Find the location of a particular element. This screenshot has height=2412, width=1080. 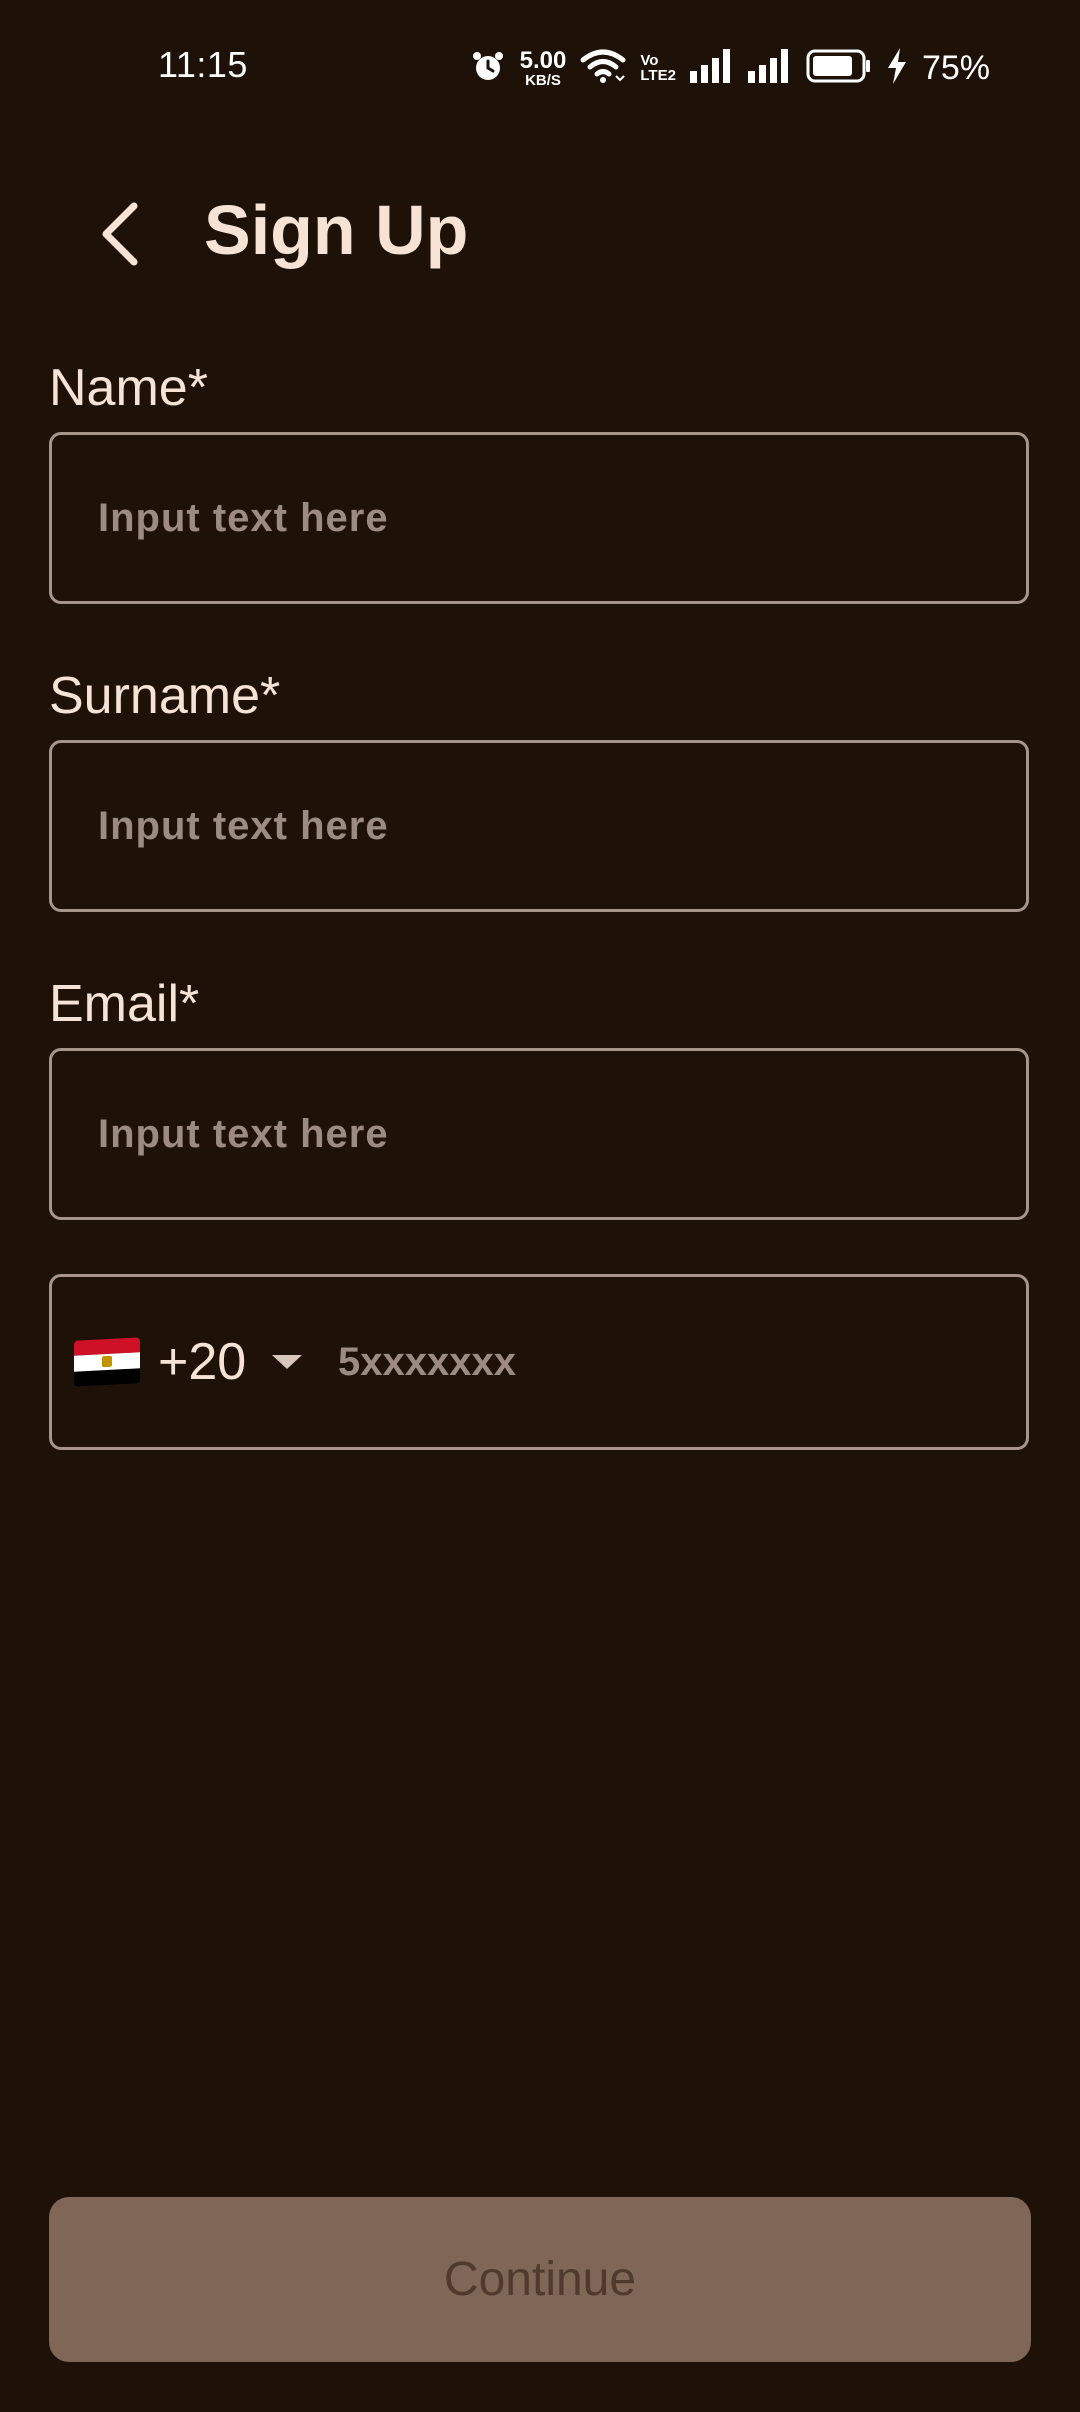

country-code-picker: +20 is located at coordinates (214, 1362).